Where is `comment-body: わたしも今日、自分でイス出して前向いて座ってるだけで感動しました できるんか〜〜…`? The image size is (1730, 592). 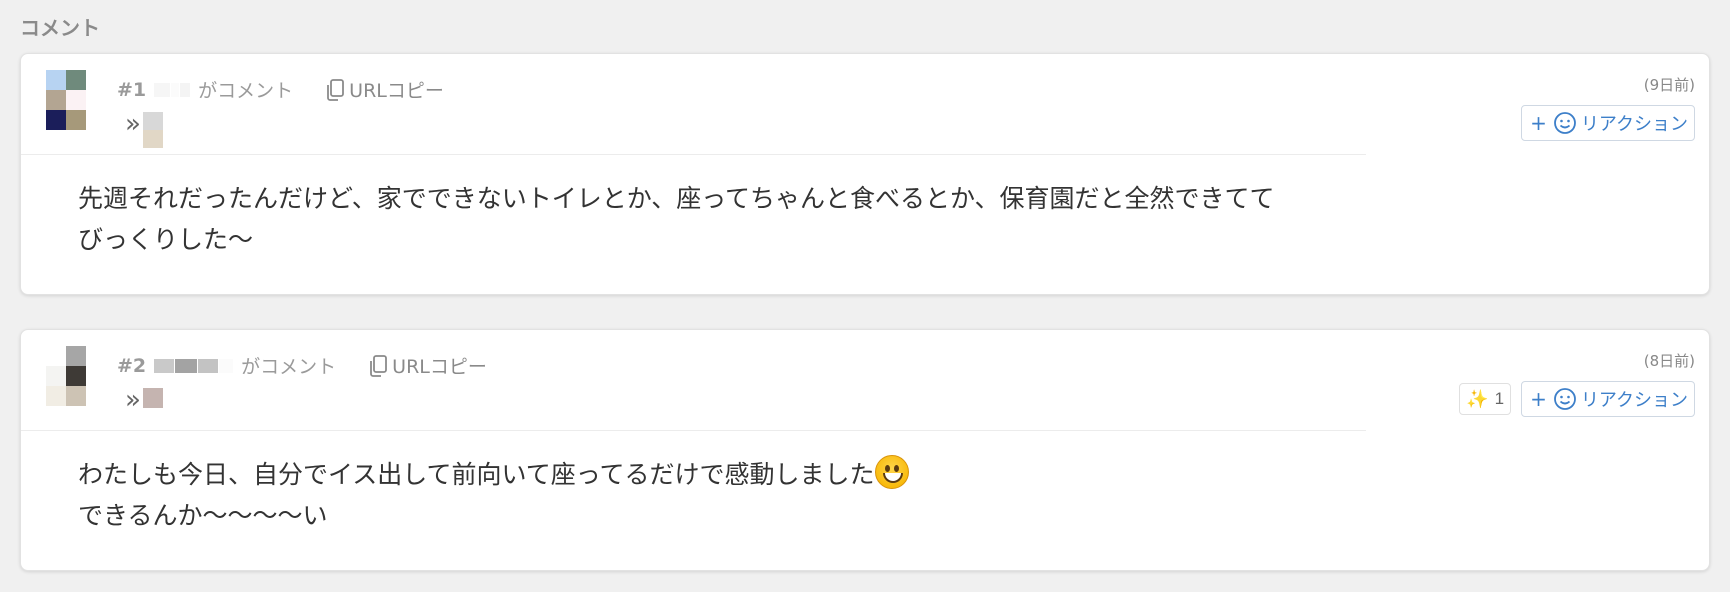
comment-body: わたしも今日、自分でイス出して前向いて座ってるだけで感動しました できるんか〜〜… is located at coordinates (708, 495).